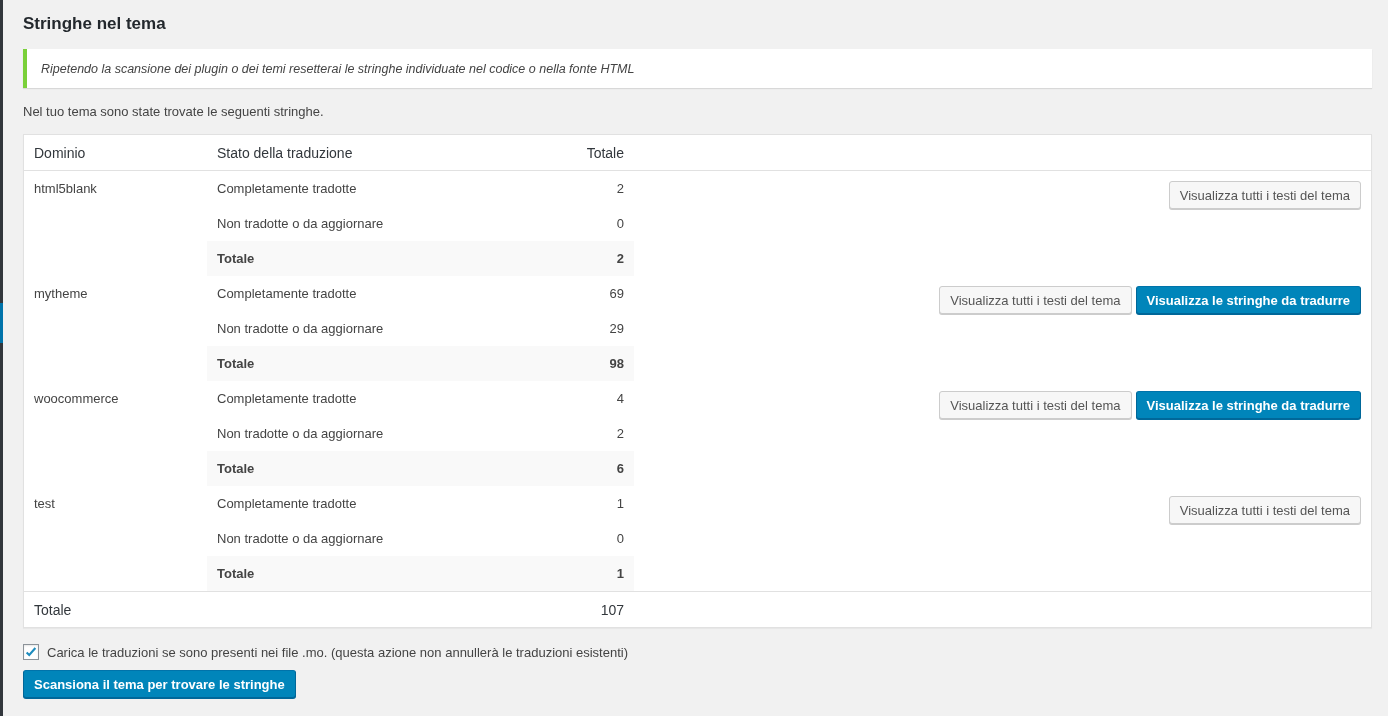  Describe the element at coordinates (612, 609) in the screenshot. I see `footer-total: 107` at that location.